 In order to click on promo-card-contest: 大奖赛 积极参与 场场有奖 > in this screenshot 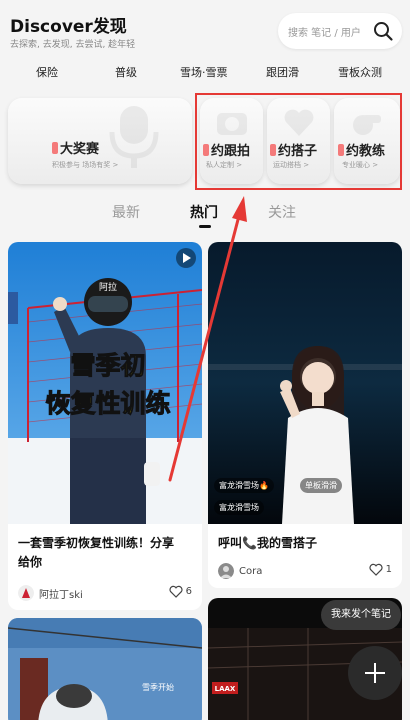, I will do `click(100, 141)`.